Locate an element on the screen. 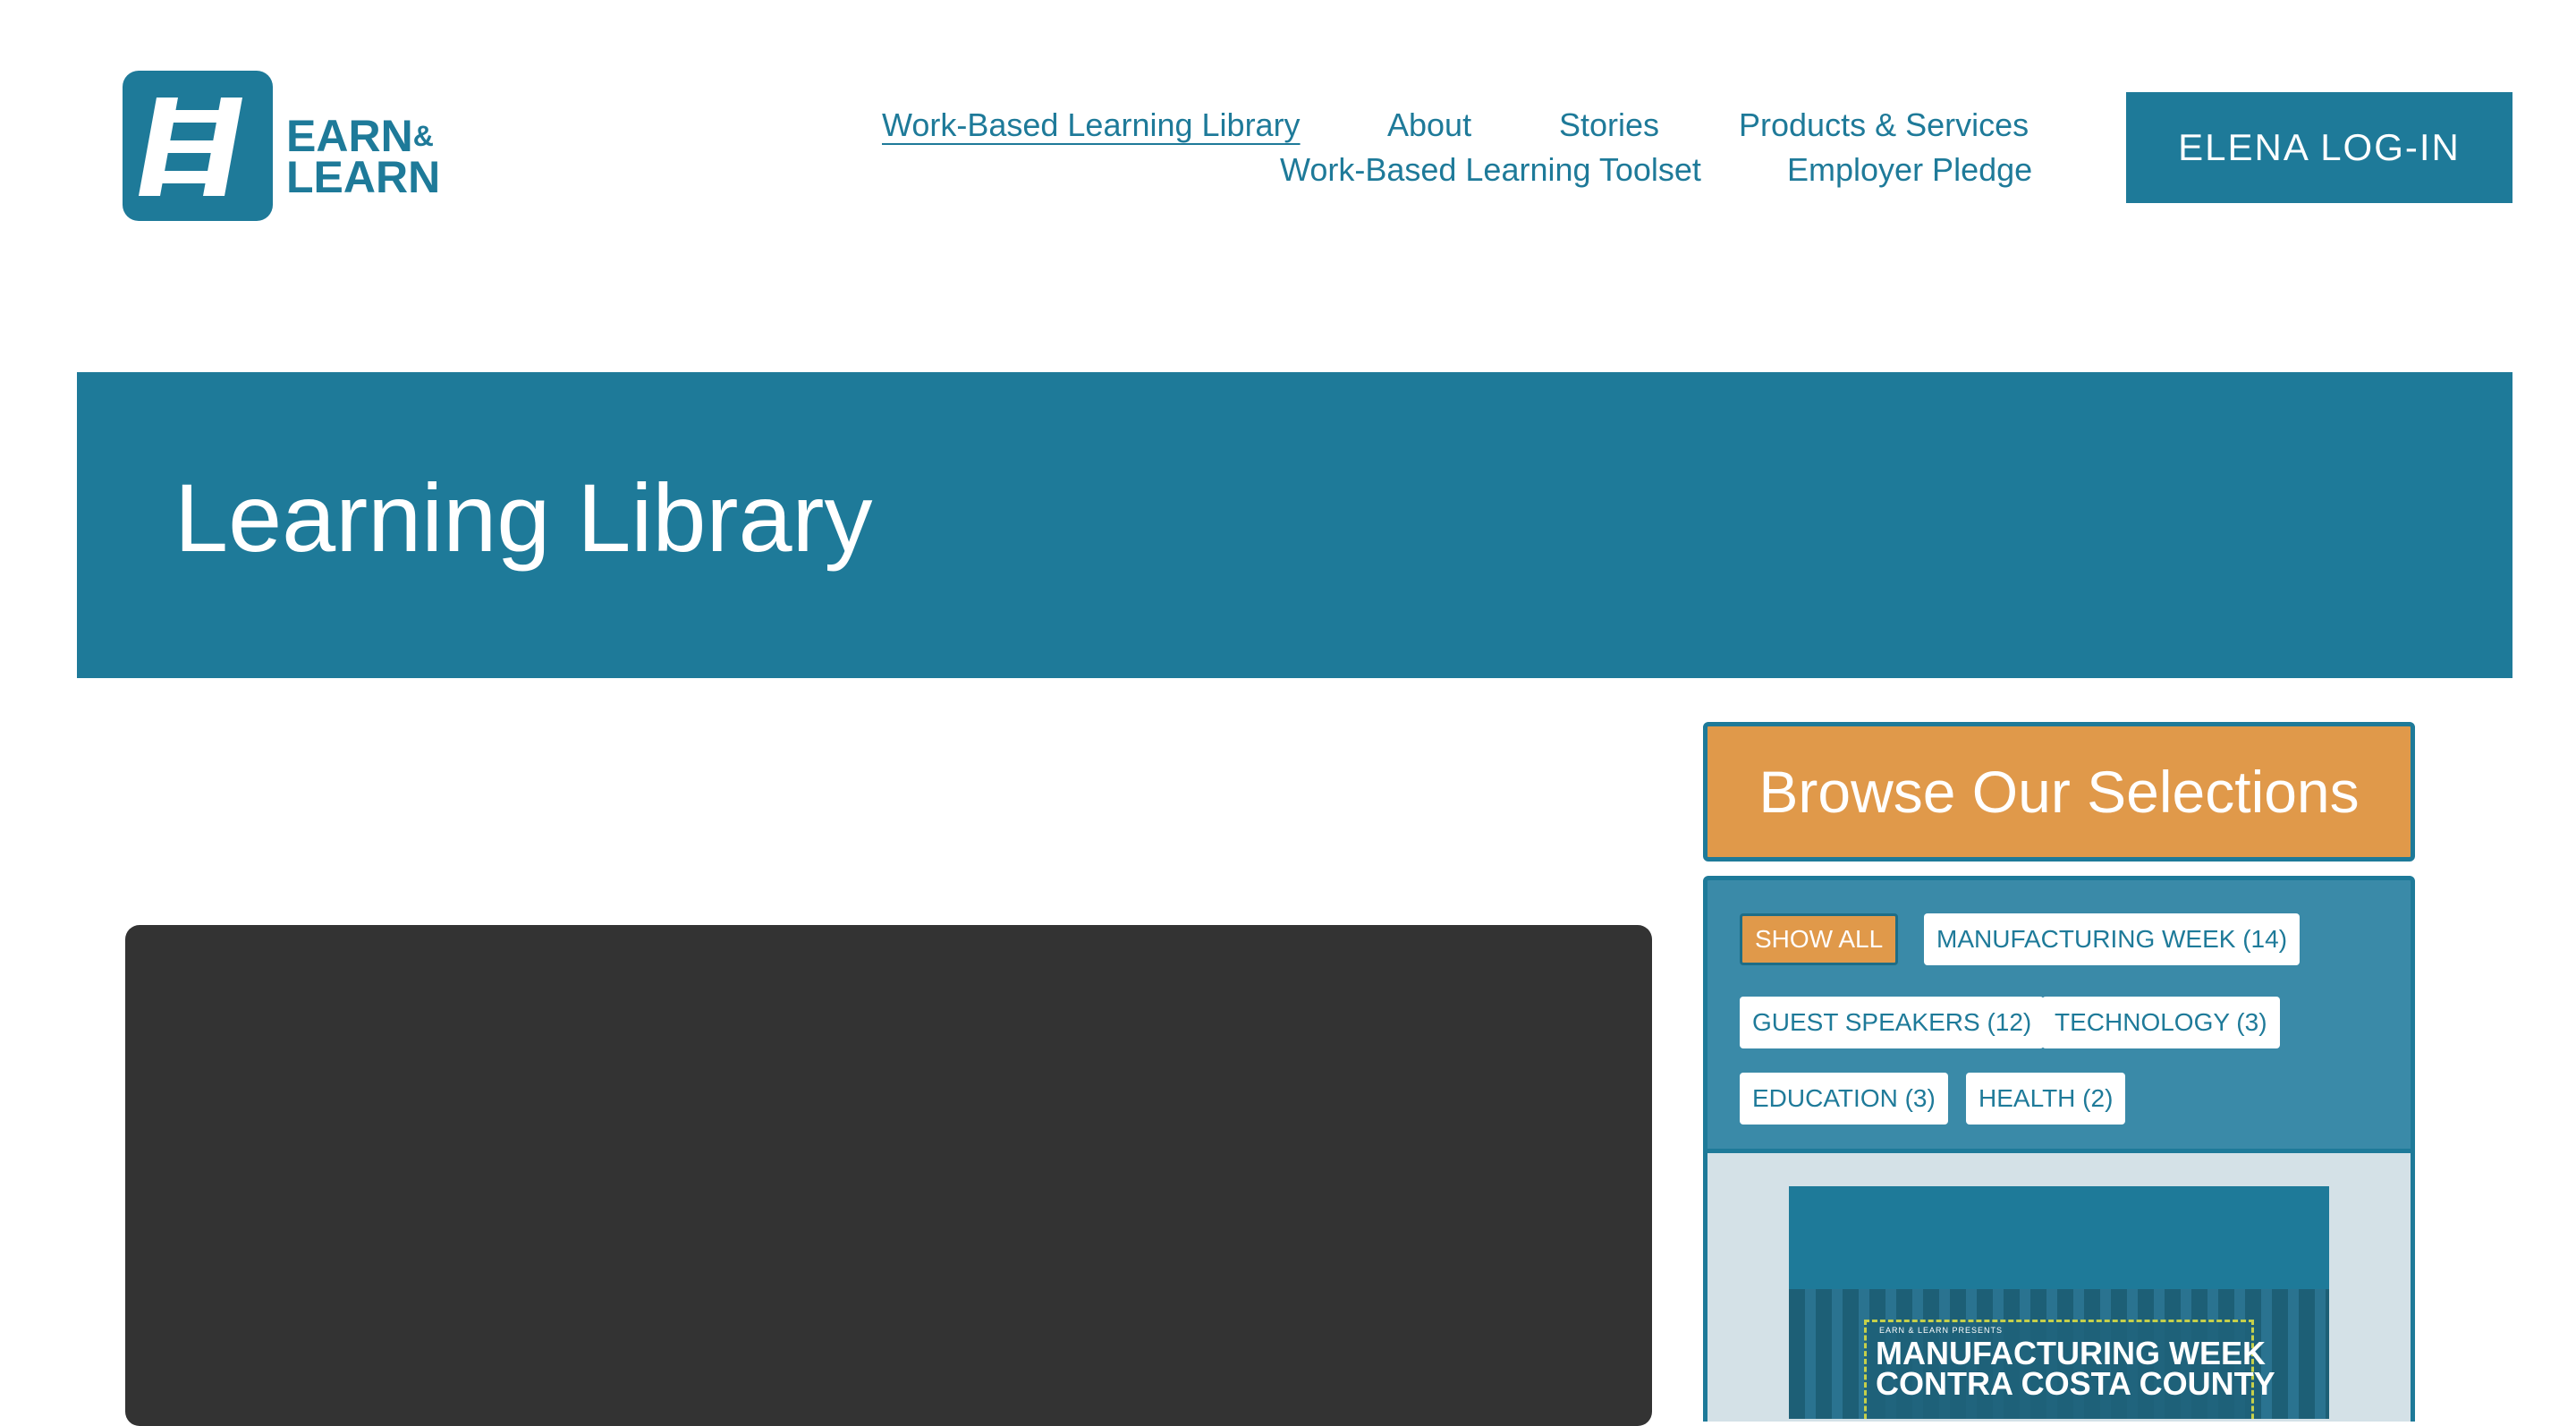  logo-wordmark: EARN& LEARN is located at coordinates (363, 157).